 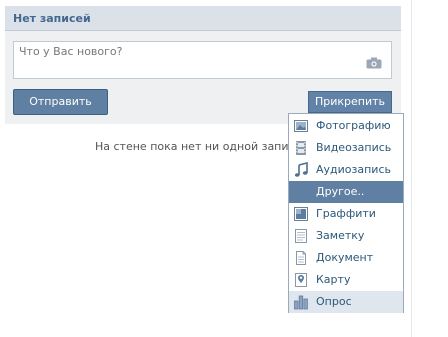 I want to click on empty-wall-message: На стене пока нет ни одной записи, so click(x=192, y=146).